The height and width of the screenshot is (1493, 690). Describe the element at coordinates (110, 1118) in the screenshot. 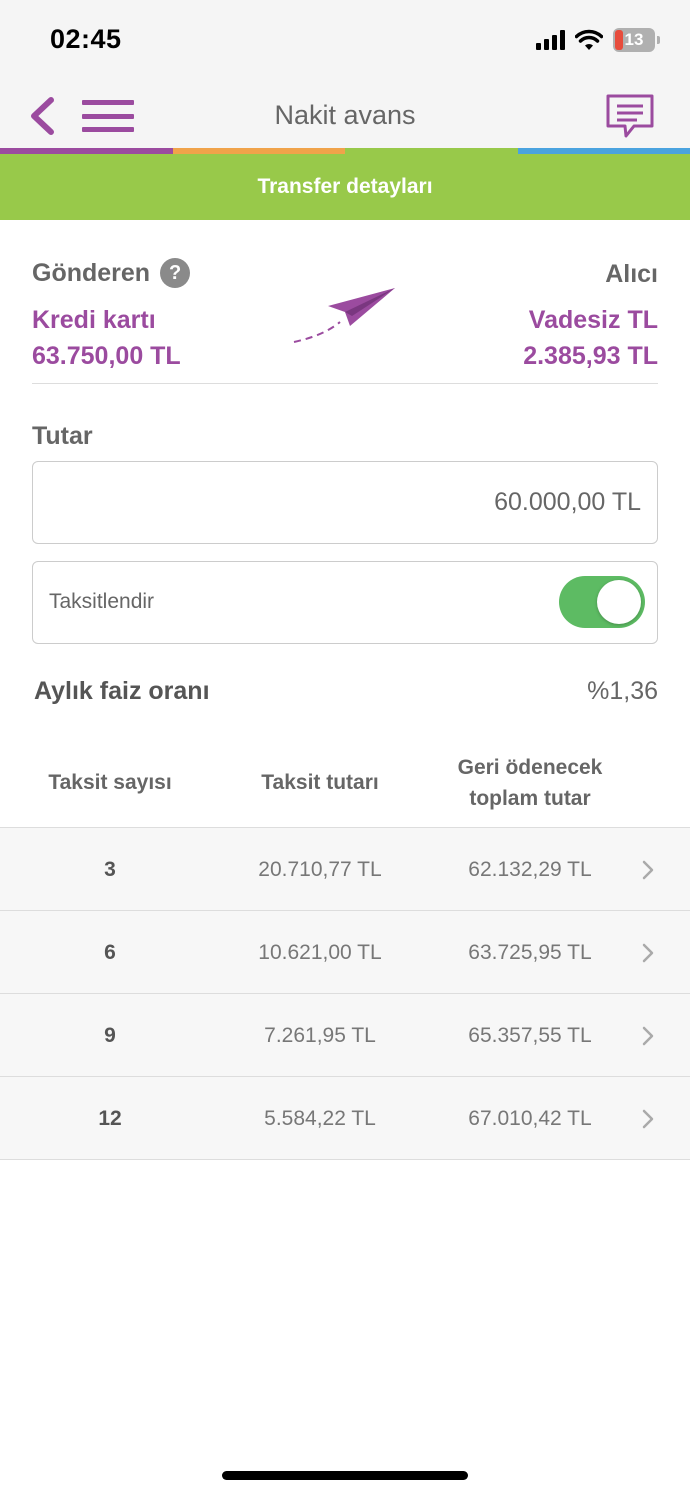

I see `row-installment-count: 12` at that location.